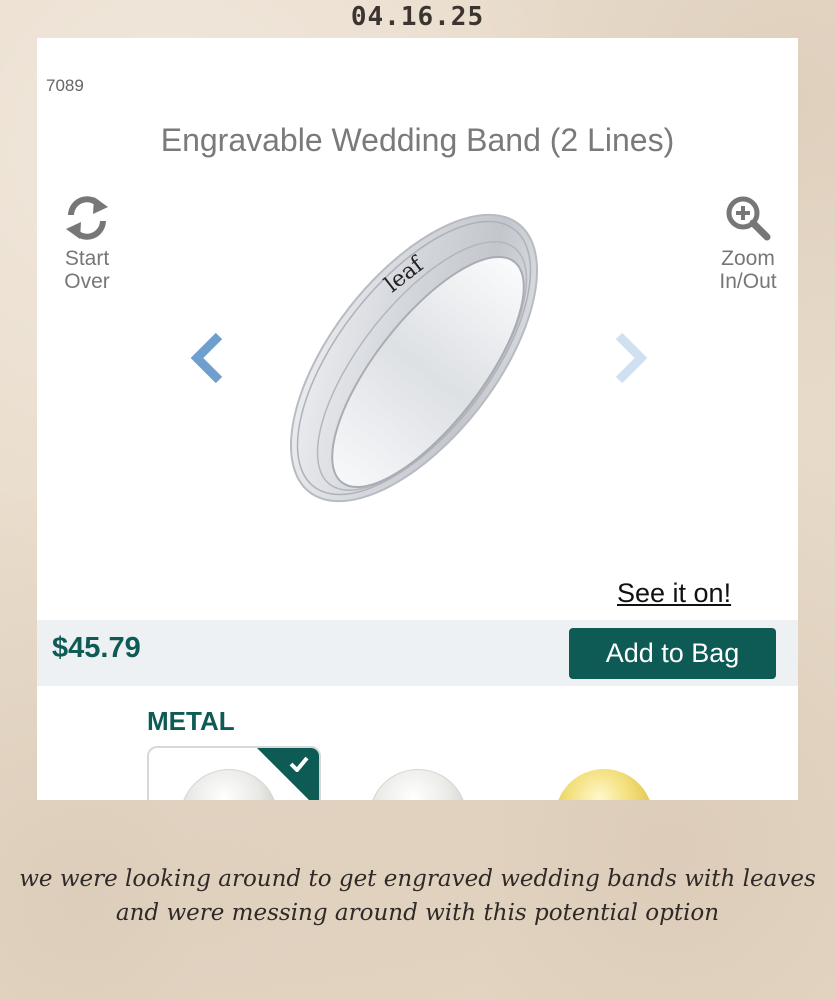 This screenshot has width=835, height=1000. Describe the element at coordinates (748, 243) in the screenshot. I see `zoom-button: Zoom In/Out` at that location.